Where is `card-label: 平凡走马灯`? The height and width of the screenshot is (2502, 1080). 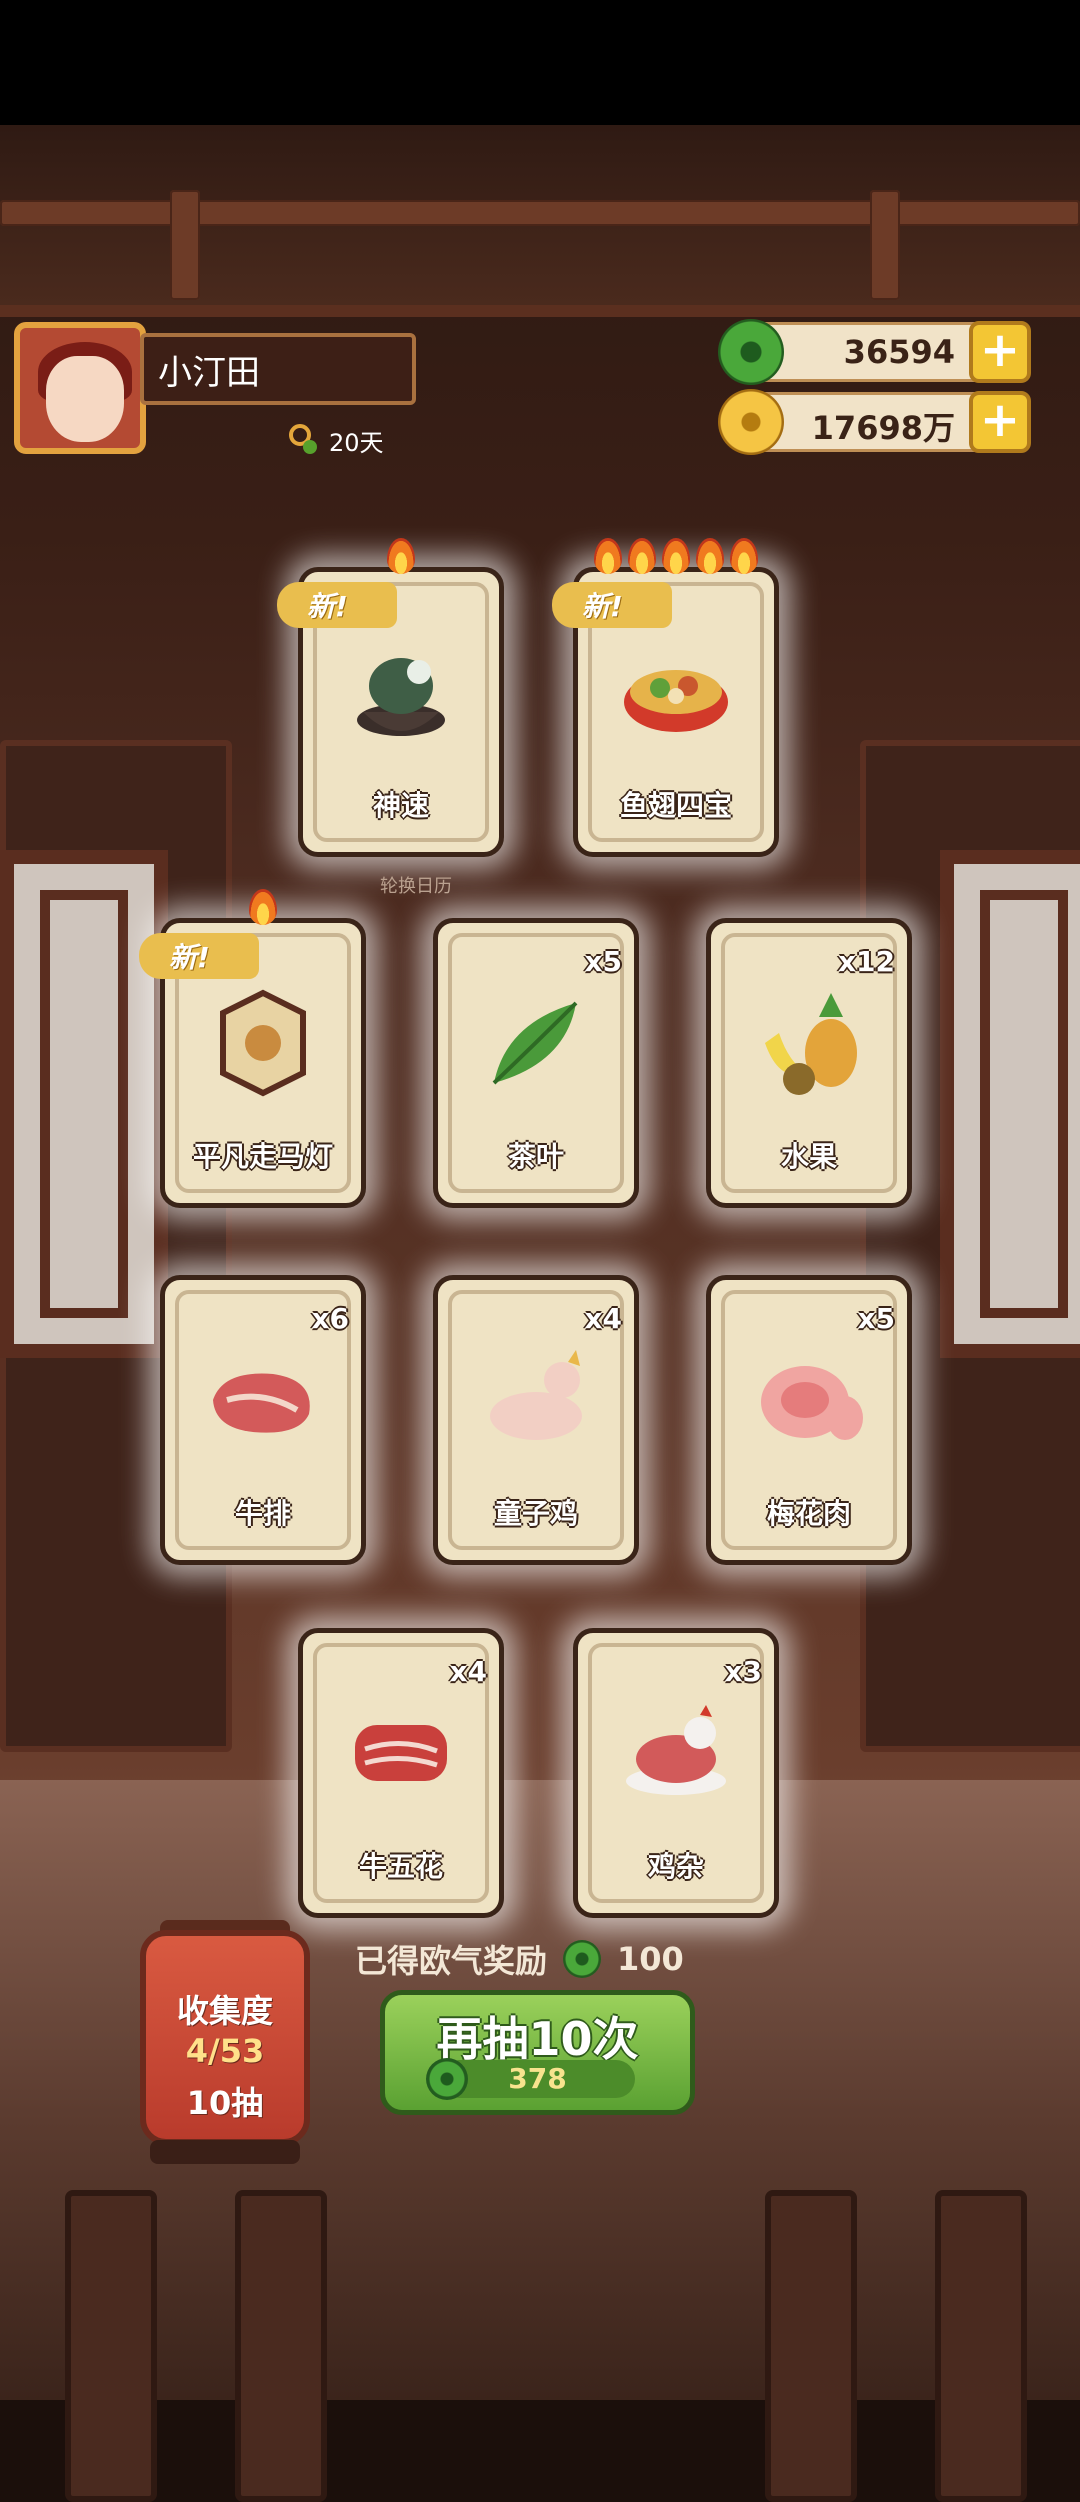 card-label: 平凡走马灯 is located at coordinates (262, 1156).